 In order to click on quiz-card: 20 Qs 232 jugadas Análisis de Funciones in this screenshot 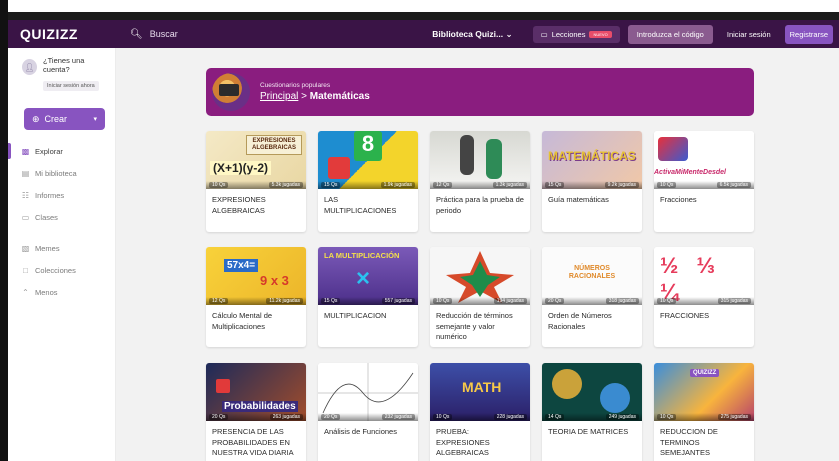, I will do `click(368, 412)`.